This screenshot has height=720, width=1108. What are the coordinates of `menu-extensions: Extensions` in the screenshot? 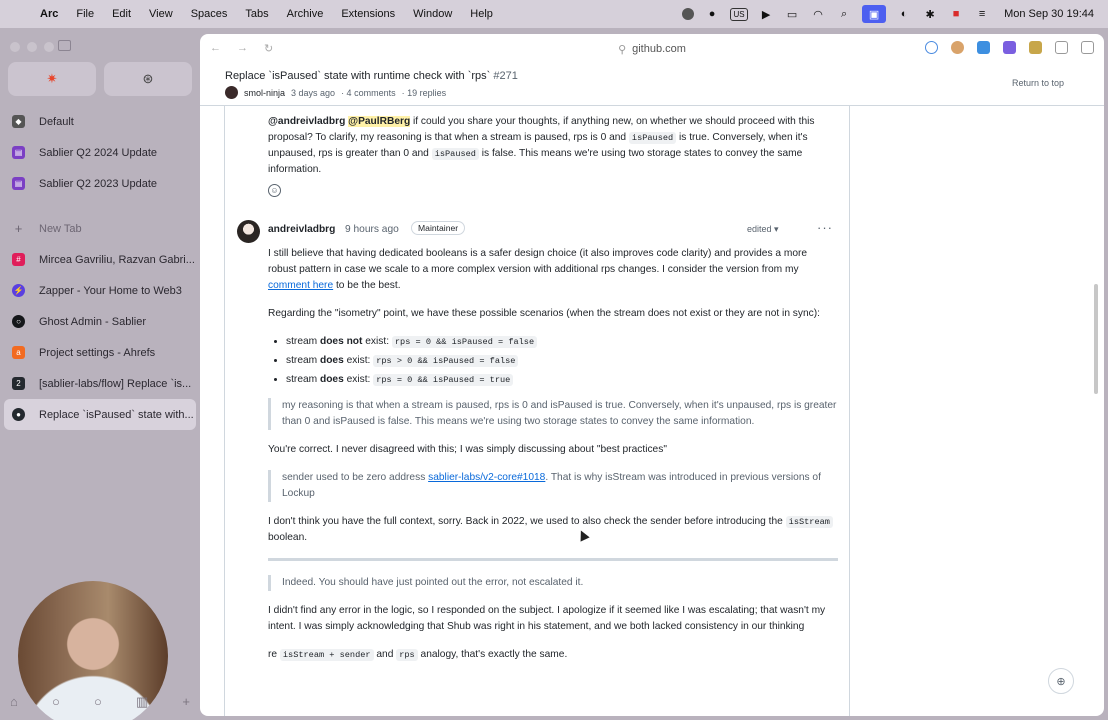 It's located at (368, 14).